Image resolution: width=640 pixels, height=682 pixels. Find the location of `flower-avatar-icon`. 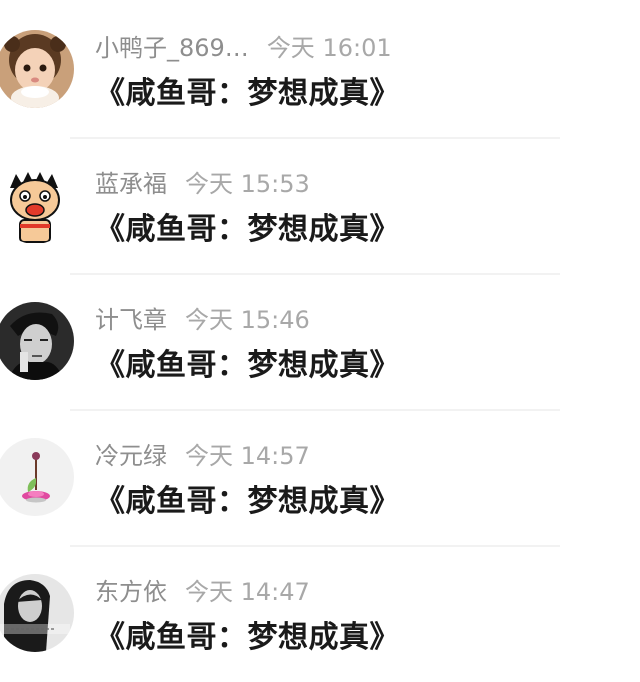

flower-avatar-icon is located at coordinates (37, 477).